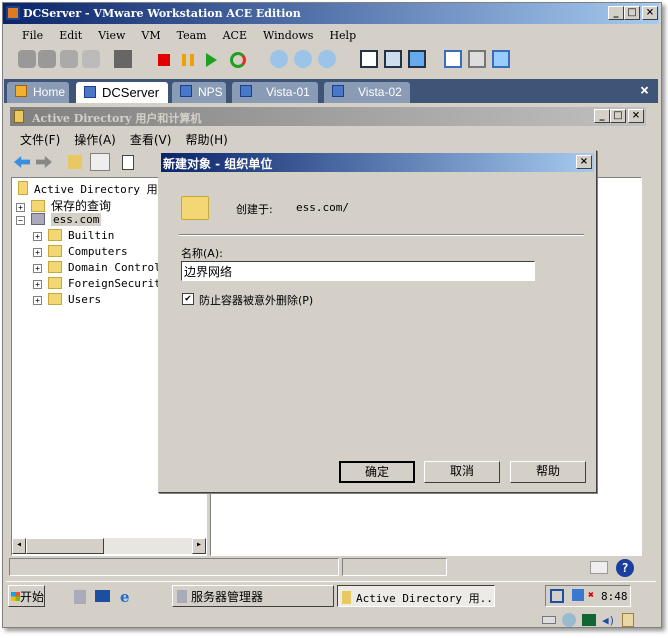 Image resolution: width=668 pixels, height=638 pixels. What do you see at coordinates (199, 546) in the screenshot?
I see `scroll-right-button: ▸` at bounding box center [199, 546].